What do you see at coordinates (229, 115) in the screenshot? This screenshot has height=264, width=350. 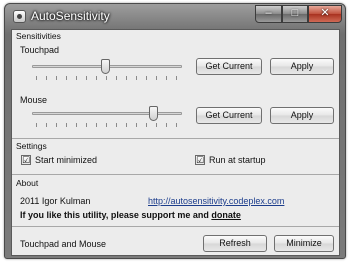 I see `mouse-get-current-button: Get Current` at bounding box center [229, 115].